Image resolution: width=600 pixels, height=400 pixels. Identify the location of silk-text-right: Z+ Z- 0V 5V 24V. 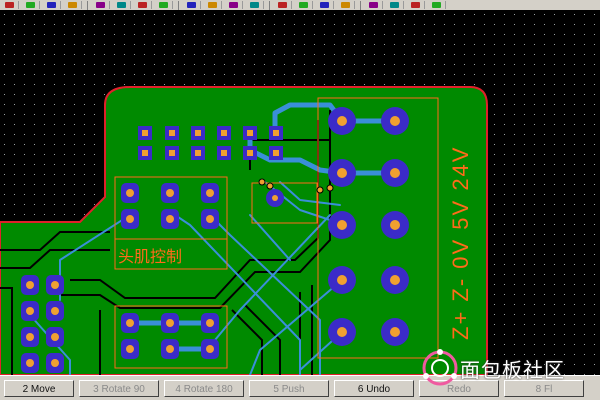
(460, 243).